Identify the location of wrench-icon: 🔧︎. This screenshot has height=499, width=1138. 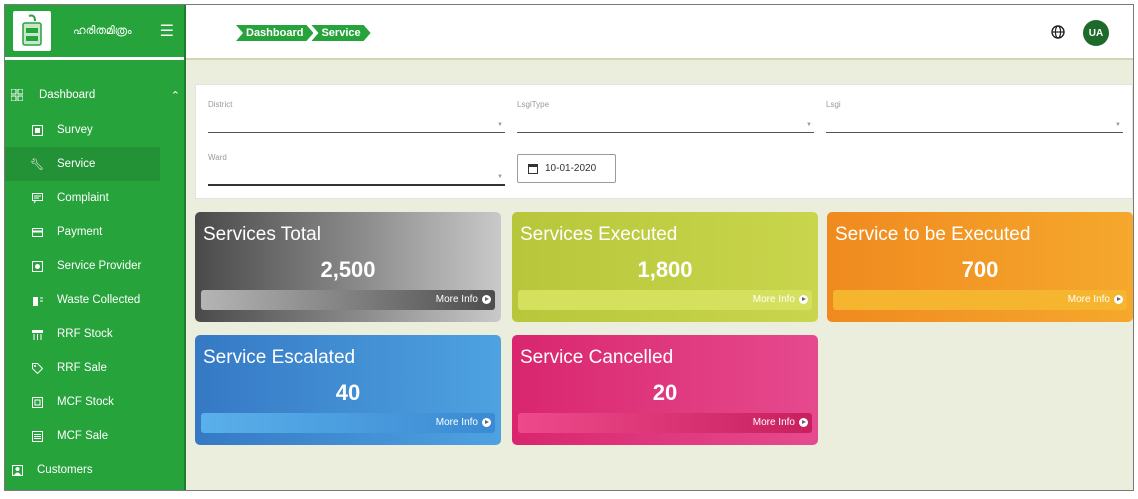
(37, 164).